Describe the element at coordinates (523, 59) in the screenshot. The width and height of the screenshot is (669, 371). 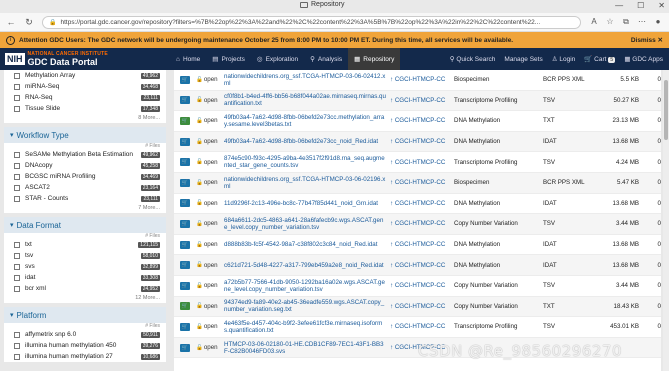
I see `manage-sets-button: Manage Sets` at that location.